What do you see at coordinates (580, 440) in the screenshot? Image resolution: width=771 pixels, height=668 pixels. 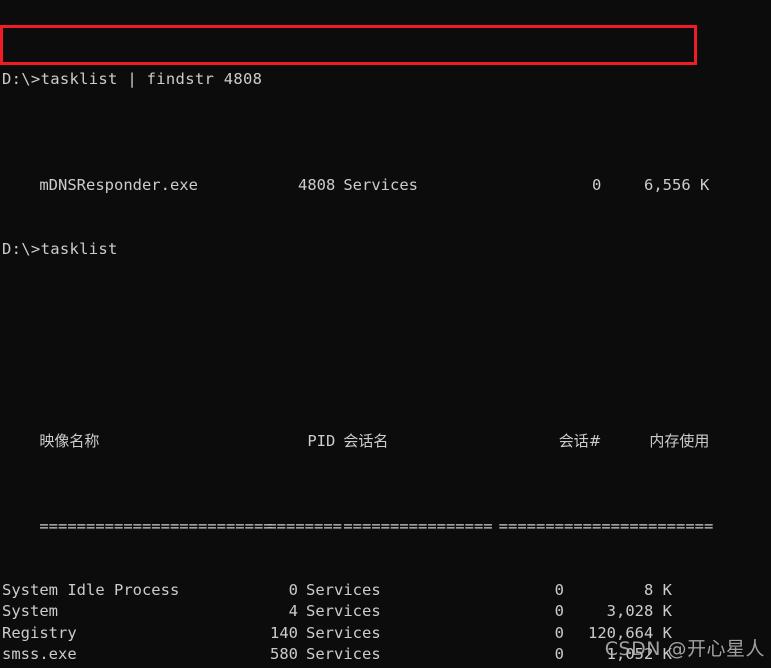 I see `header-session-num: 会话#` at bounding box center [580, 440].